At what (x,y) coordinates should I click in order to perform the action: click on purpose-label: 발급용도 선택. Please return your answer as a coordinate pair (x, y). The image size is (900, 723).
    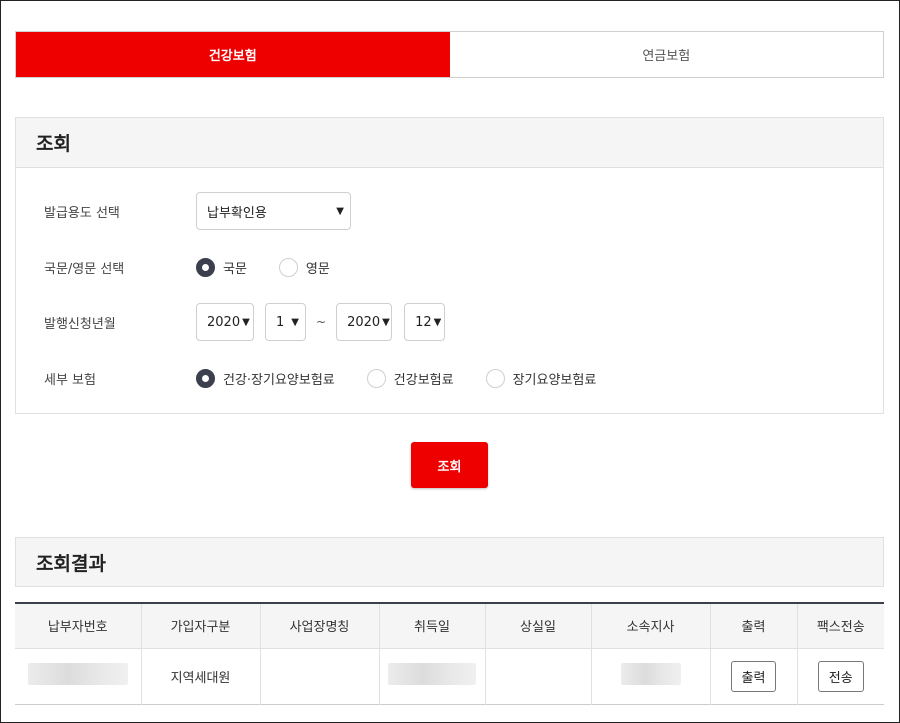
    Looking at the image, I should click on (82, 213).